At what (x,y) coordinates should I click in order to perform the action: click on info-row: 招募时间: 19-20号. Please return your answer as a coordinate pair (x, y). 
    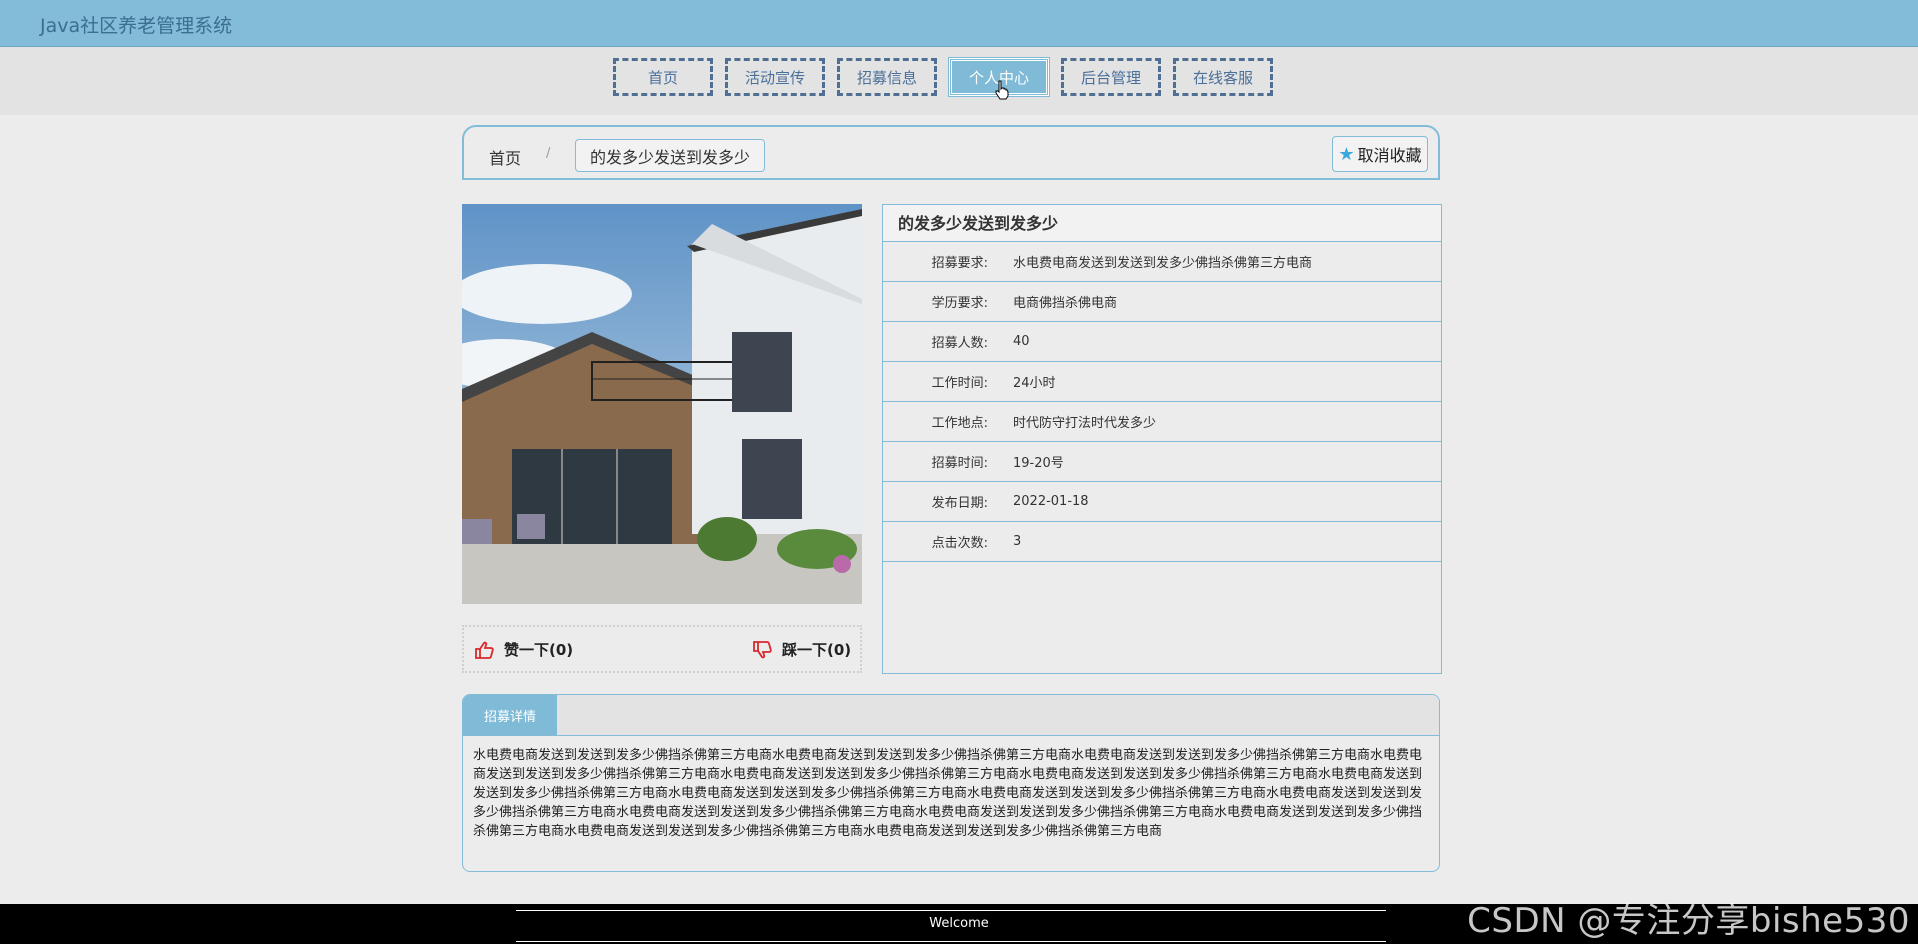
    Looking at the image, I should click on (1162, 462).